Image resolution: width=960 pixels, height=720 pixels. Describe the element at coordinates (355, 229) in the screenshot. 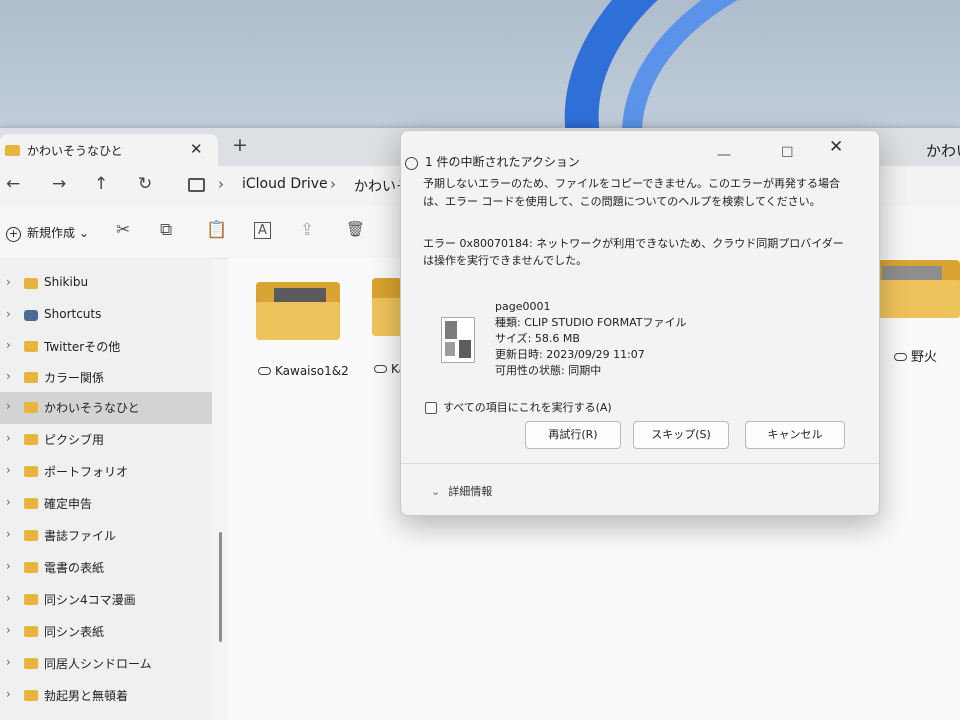

I see `trash-icon: 🗑` at that location.